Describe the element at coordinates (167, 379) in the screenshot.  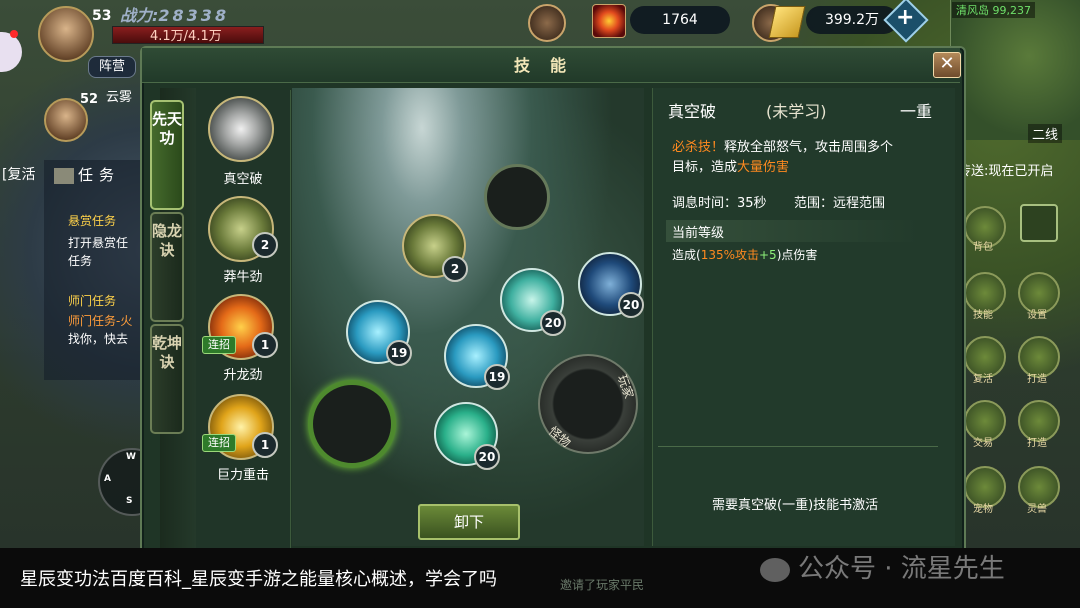
I see `tab-qiankunjue: 乾坤诀` at that location.